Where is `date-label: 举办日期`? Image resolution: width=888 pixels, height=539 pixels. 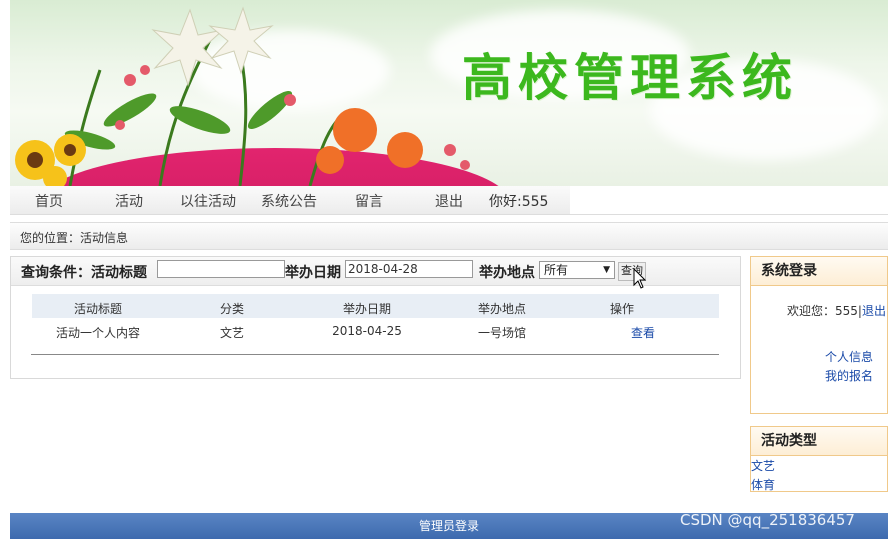
date-label: 举办日期 is located at coordinates (313, 273).